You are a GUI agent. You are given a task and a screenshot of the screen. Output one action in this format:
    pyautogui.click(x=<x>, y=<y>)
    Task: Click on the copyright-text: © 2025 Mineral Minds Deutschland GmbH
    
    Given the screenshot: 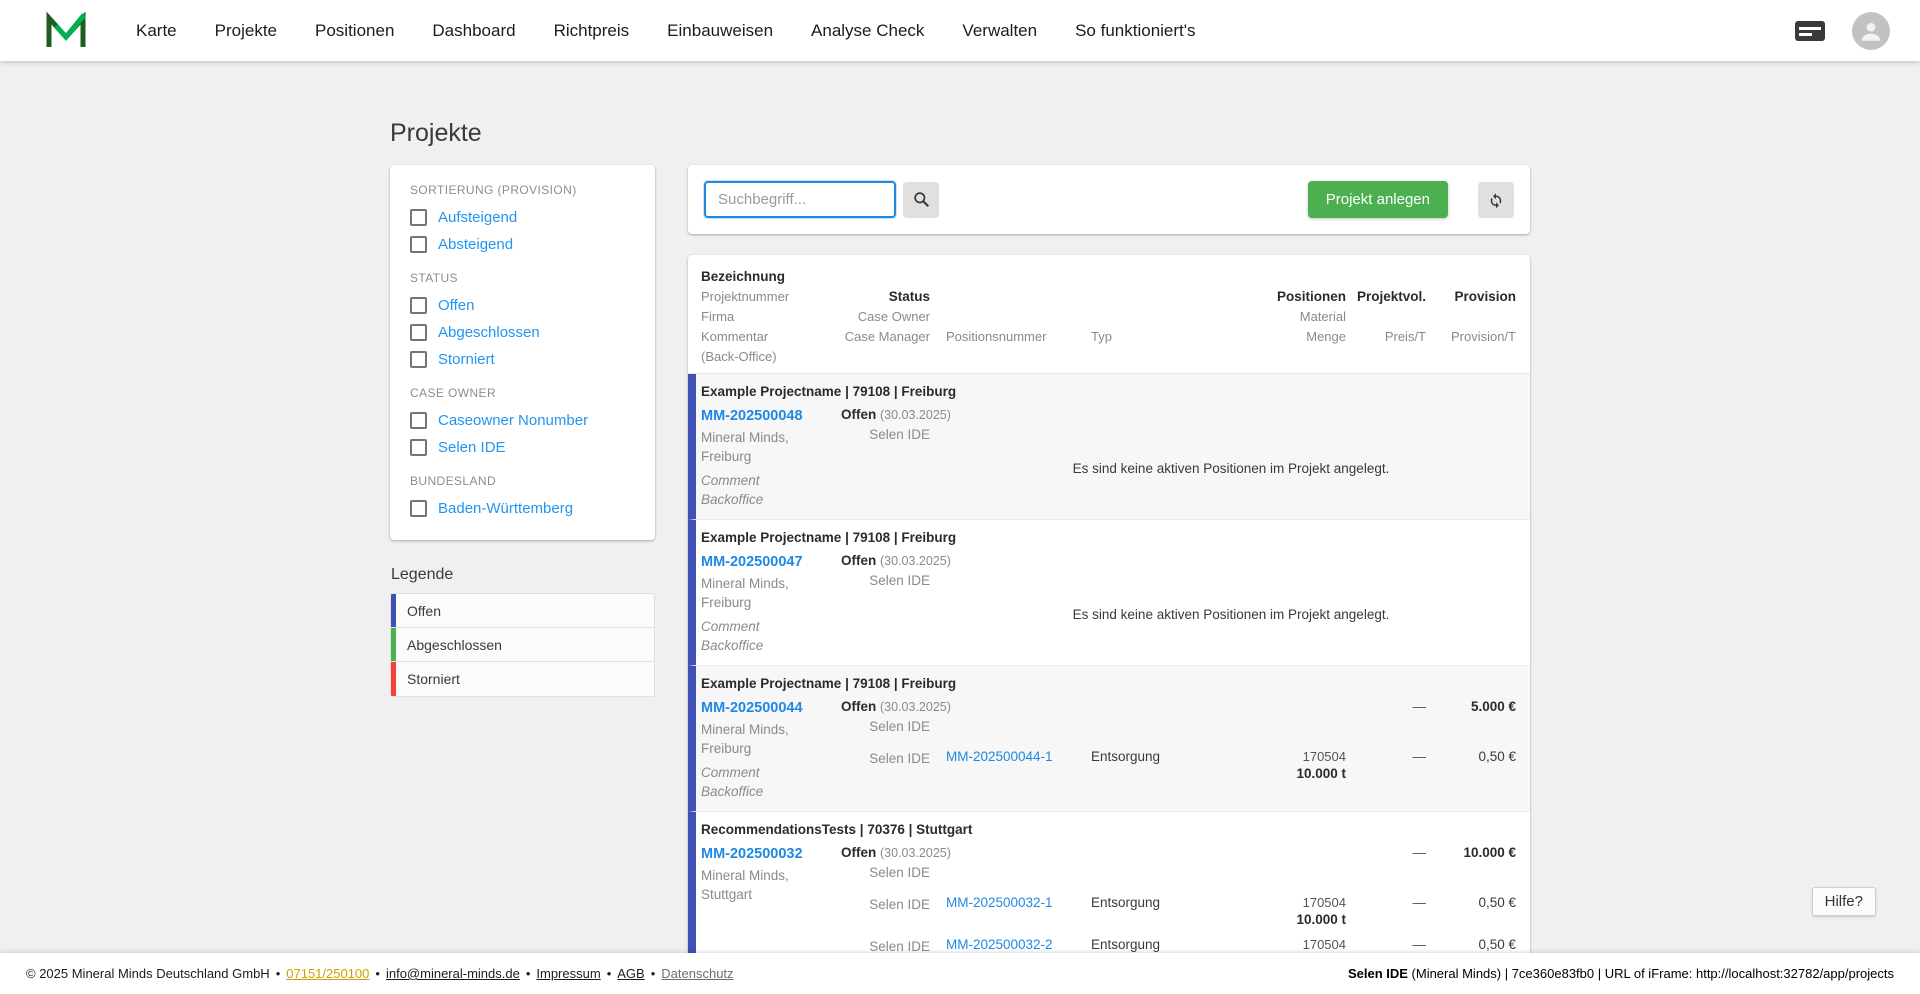 What is the action you would take?
    pyautogui.click(x=148, y=973)
    